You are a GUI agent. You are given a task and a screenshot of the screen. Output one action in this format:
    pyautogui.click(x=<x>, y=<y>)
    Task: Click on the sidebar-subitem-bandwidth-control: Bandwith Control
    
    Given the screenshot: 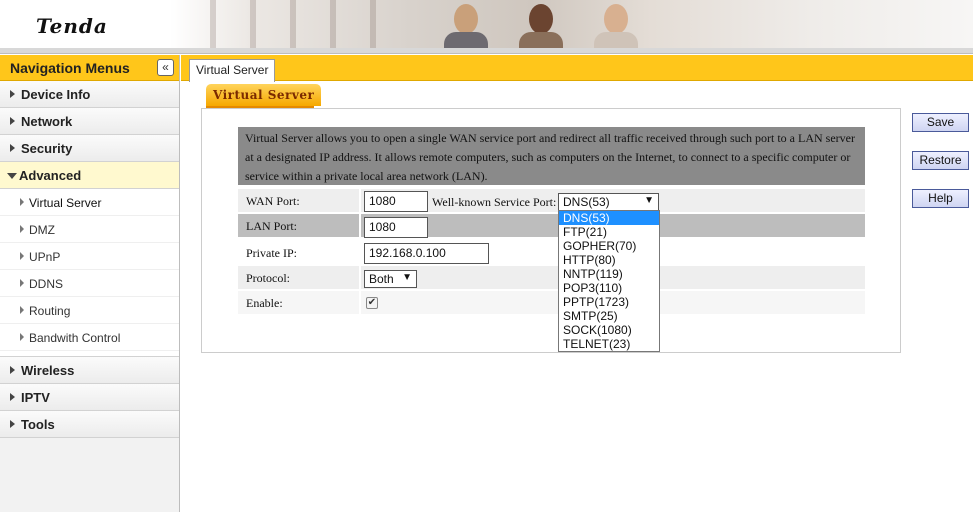 What is the action you would take?
    pyautogui.click(x=89, y=337)
    